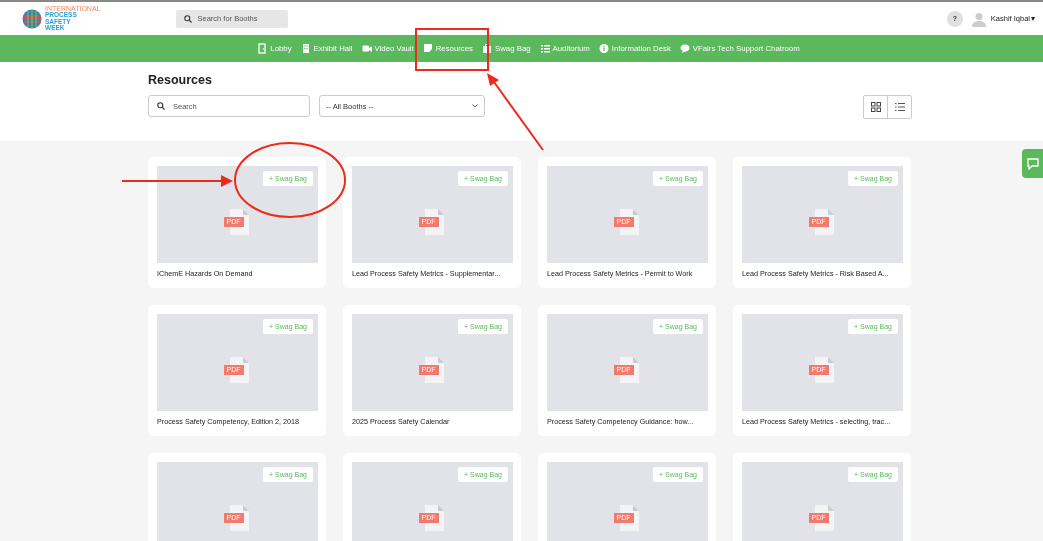  What do you see at coordinates (32, 18) in the screenshot?
I see `globe-logo-icon` at bounding box center [32, 18].